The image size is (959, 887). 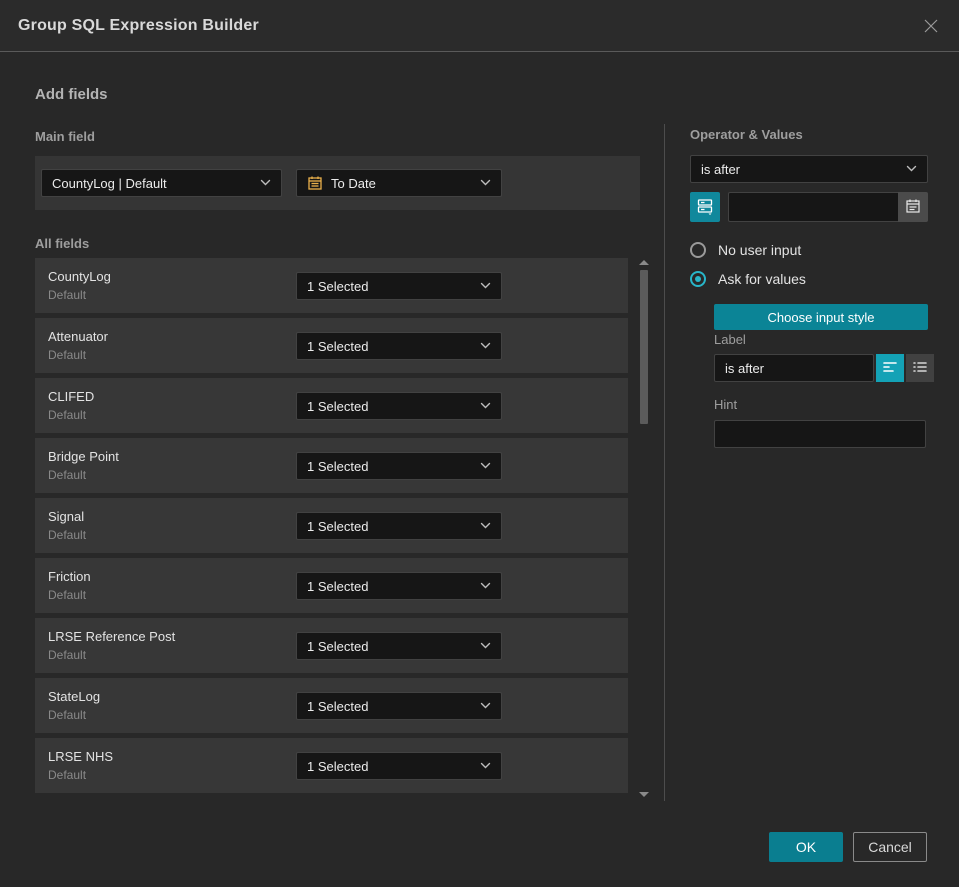 I want to click on radio-ask-for-values: Ask for values, so click(x=748, y=279).